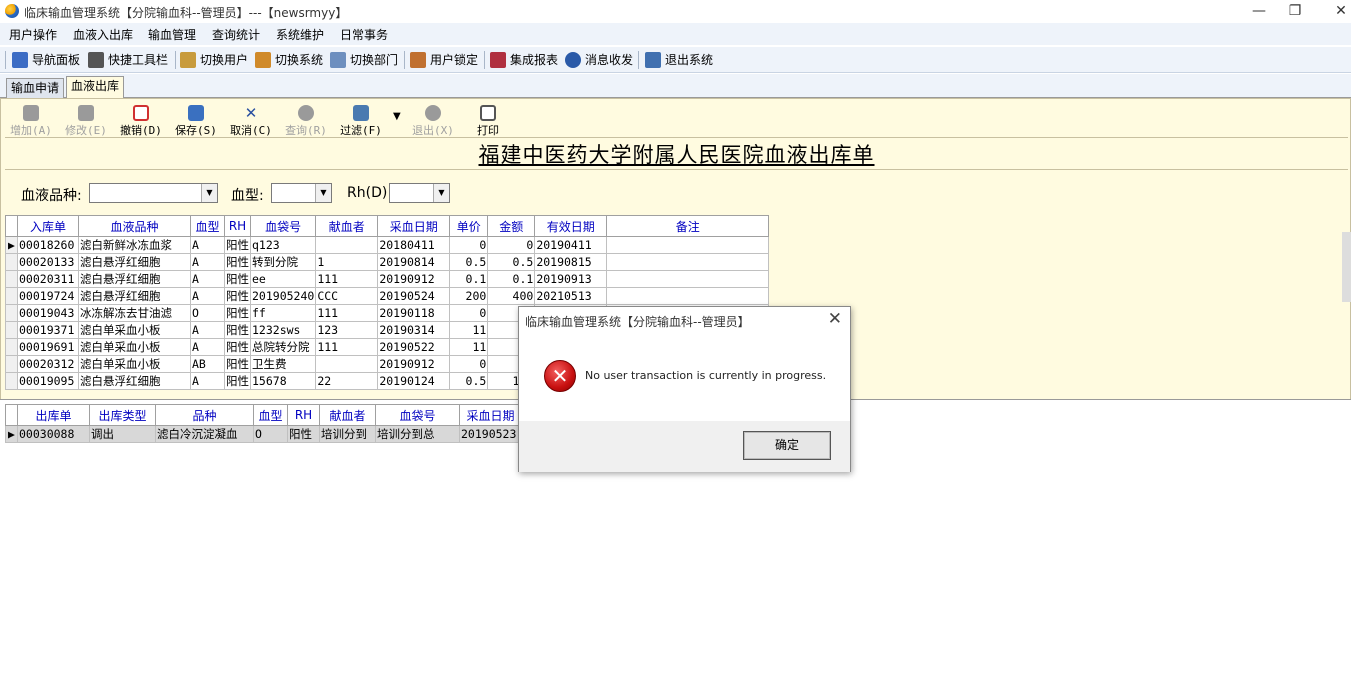 The height and width of the screenshot is (679, 1351). I want to click on vertical-scrollbar, so click(1346, 267).